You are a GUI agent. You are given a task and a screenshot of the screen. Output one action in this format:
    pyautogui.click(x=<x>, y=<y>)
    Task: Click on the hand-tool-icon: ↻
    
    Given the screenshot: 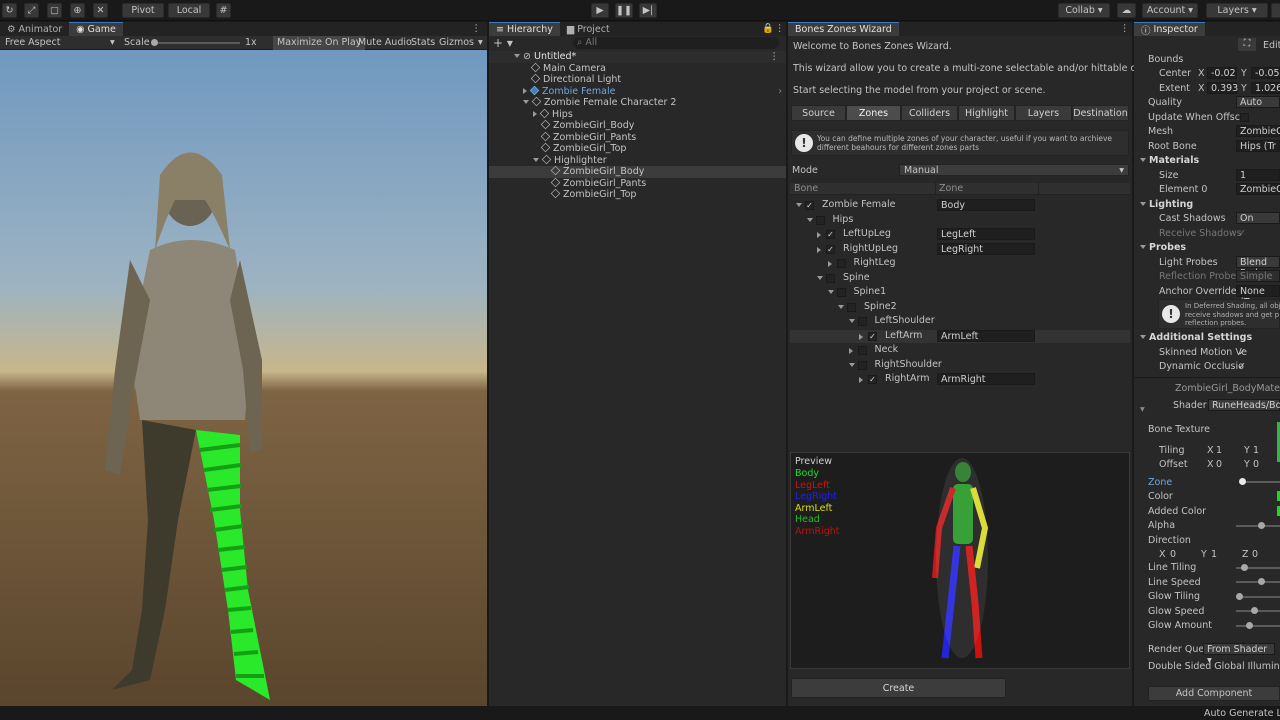 What is the action you would take?
    pyautogui.click(x=9, y=10)
    